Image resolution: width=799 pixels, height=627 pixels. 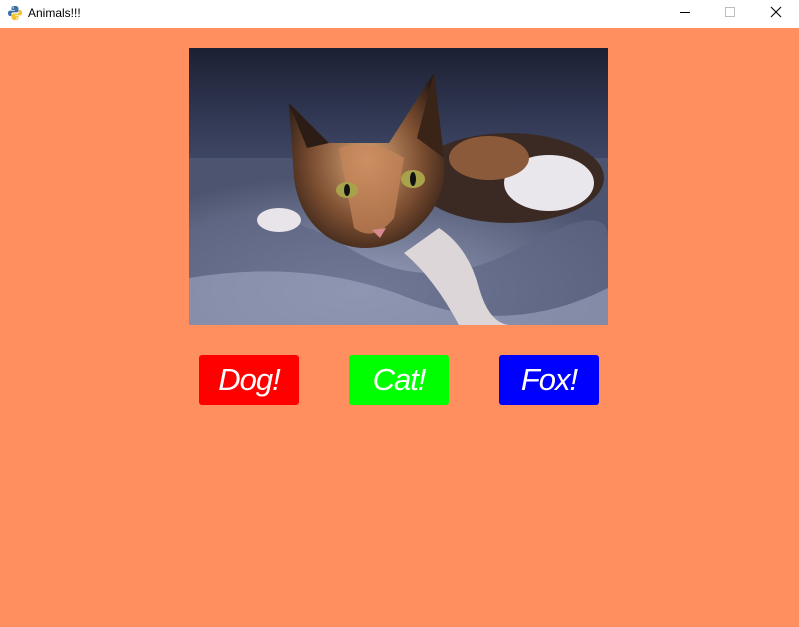 I want to click on cat-button: Cat!, so click(x=399, y=380).